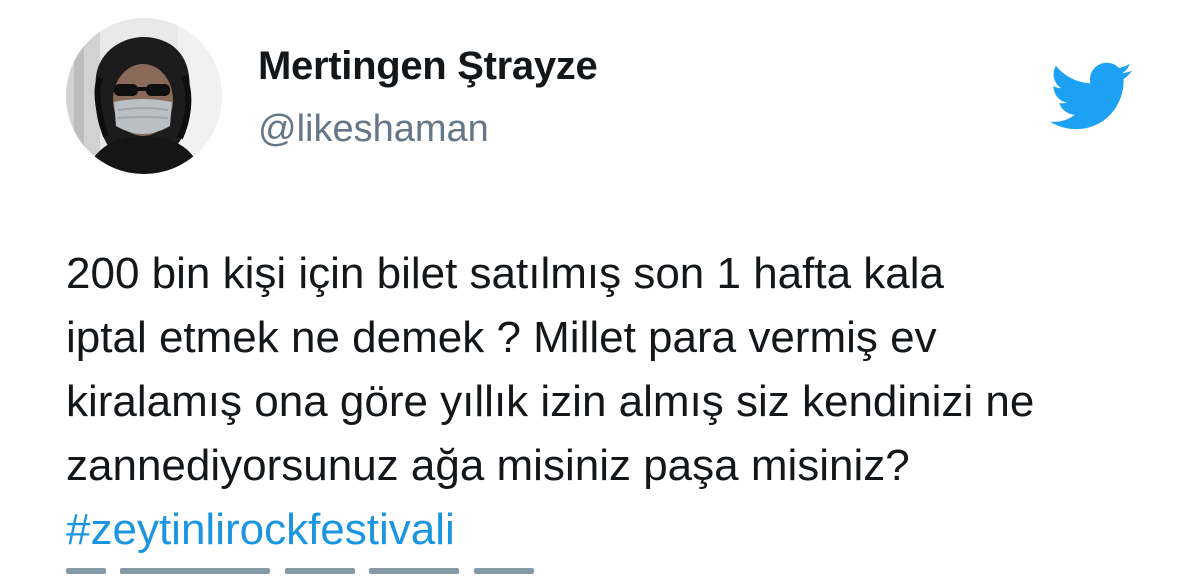 This screenshot has height=583, width=1200. What do you see at coordinates (1090, 96) in the screenshot?
I see `twitter-bird-icon` at bounding box center [1090, 96].